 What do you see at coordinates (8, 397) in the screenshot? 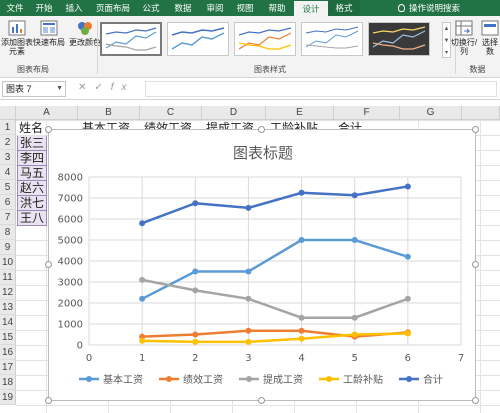
I see `row-header-19: 19` at bounding box center [8, 397].